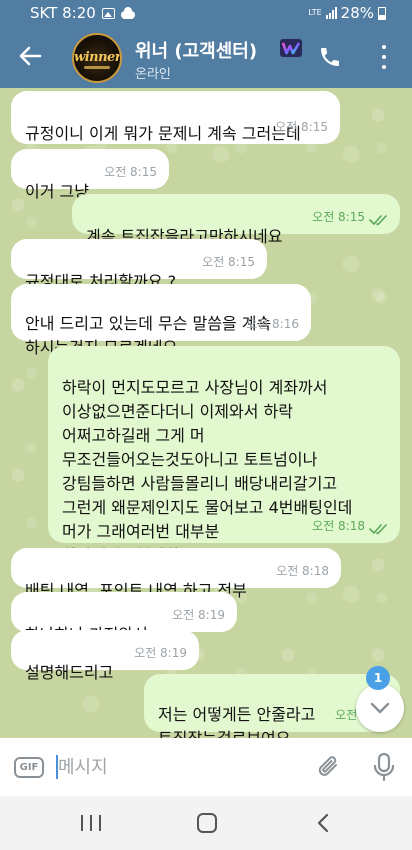 Image resolution: width=412 pixels, height=850 pixels. Describe the element at coordinates (196, 50) in the screenshot. I see `contact-name: 위너 (고객센터)` at that location.